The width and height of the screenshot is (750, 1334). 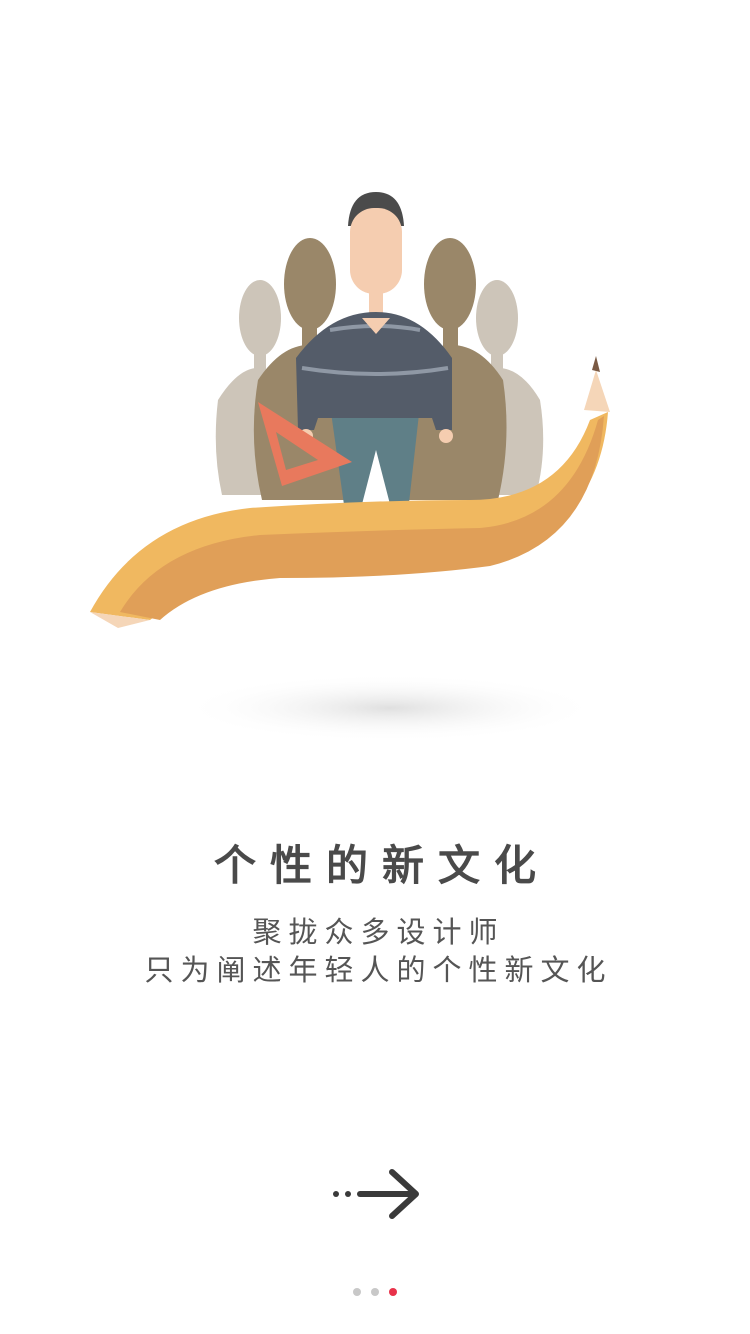 I want to click on subtitle-line-1: 聚拢众多设计师, so click(x=378, y=932).